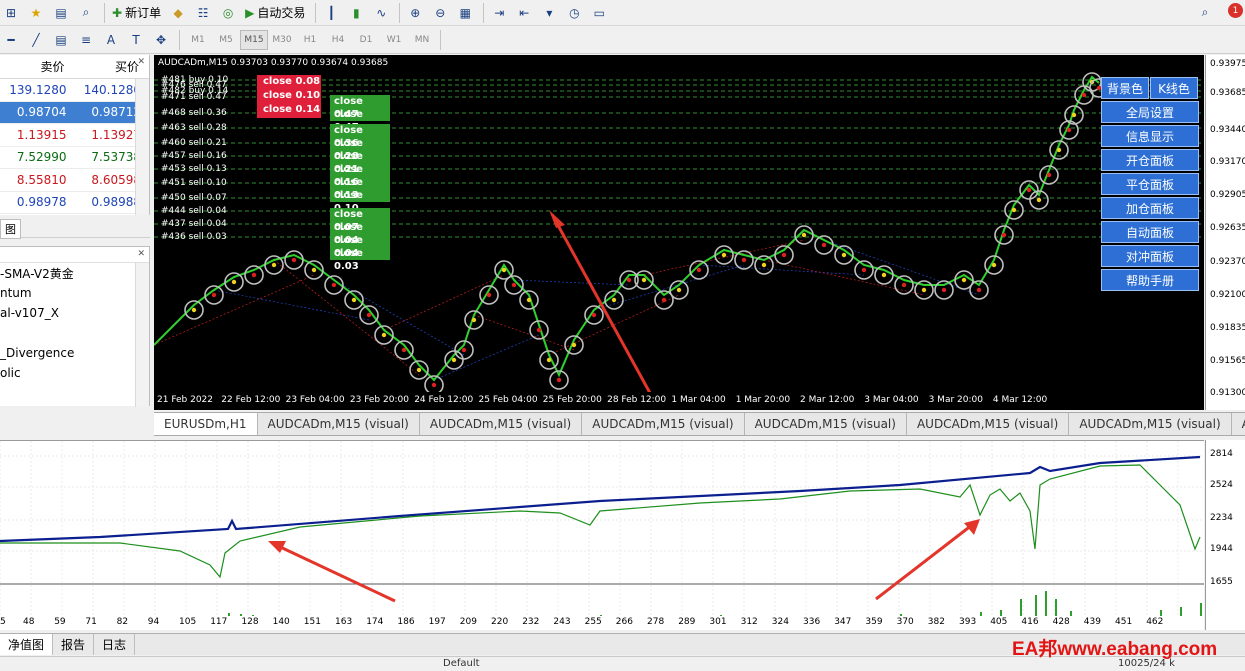  What do you see at coordinates (228, 13) in the screenshot?
I see `strategy-tester-icon: ◎` at bounding box center [228, 13].